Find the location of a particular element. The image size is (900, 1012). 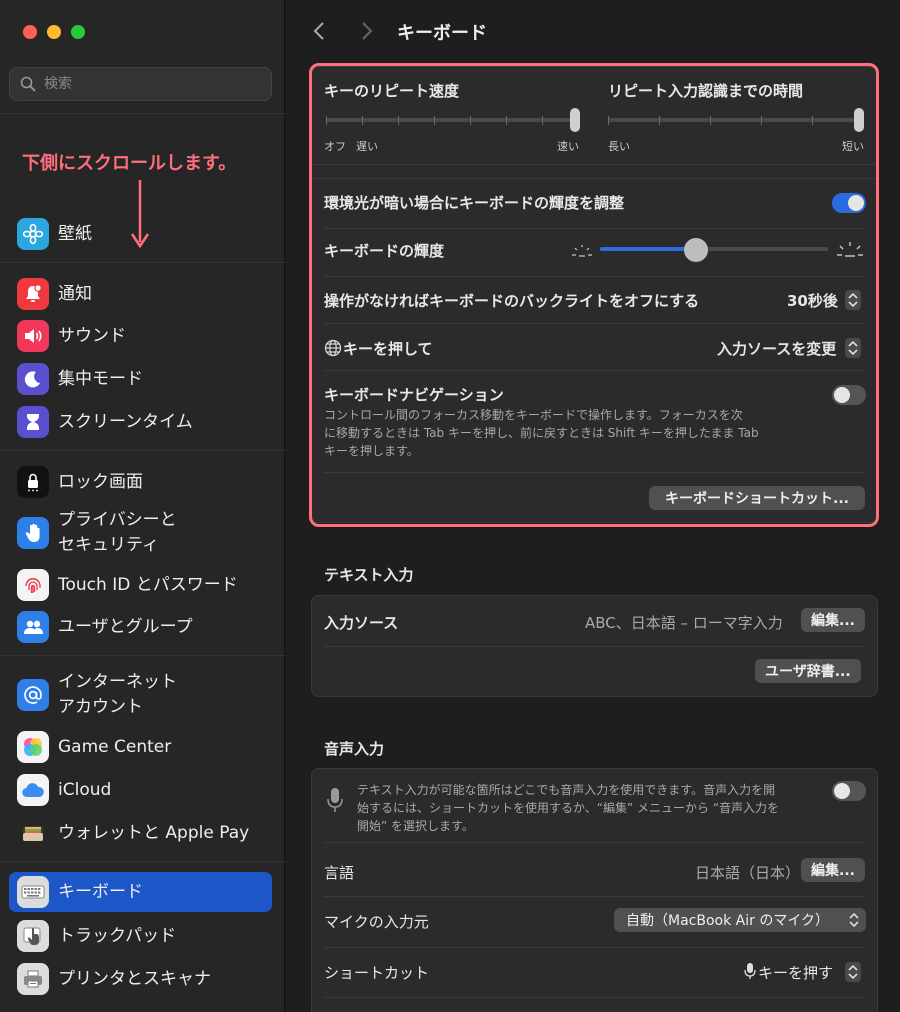

speaker-icon is located at coordinates (33, 336).